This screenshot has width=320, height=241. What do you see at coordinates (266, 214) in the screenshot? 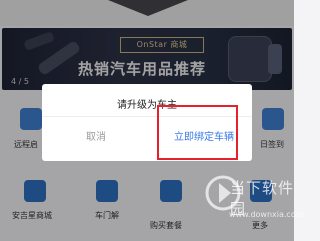
I see `watermark-url: www.downxia.com` at bounding box center [266, 214].